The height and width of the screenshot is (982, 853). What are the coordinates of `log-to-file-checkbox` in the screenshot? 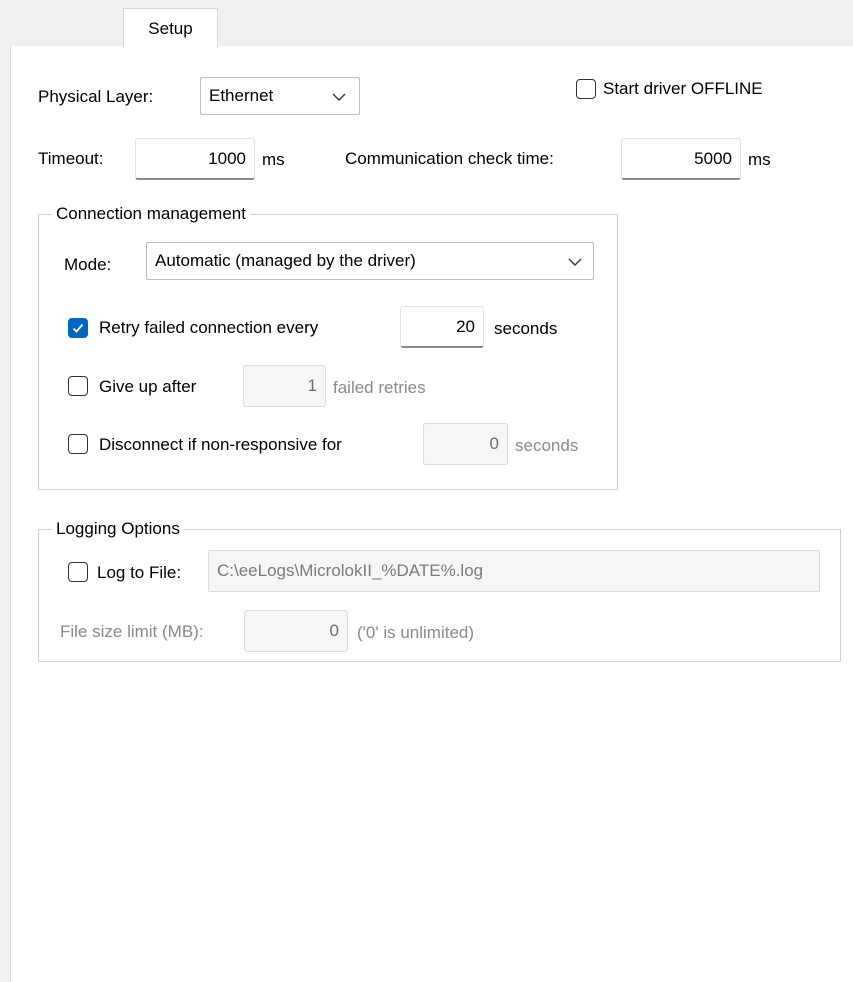 It's located at (78, 572).